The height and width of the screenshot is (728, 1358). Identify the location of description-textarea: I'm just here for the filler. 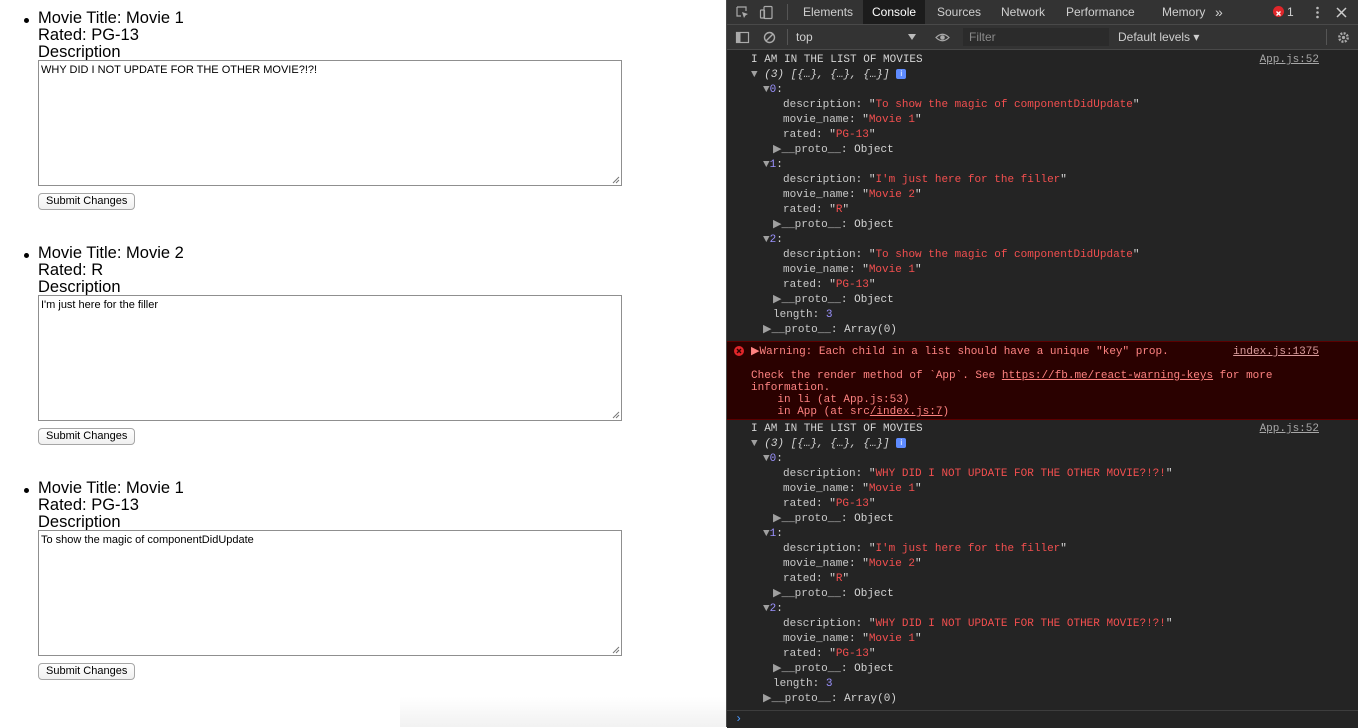
(330, 358).